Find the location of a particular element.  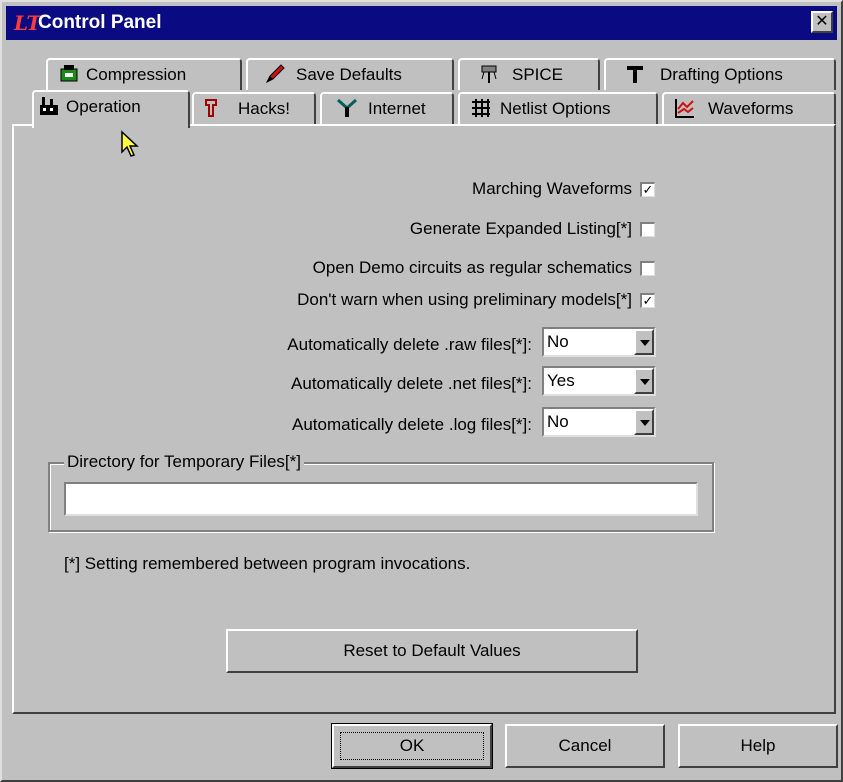

open-demo-circuits-label: Open Demo circuits as regular schematics is located at coordinates (472, 267).